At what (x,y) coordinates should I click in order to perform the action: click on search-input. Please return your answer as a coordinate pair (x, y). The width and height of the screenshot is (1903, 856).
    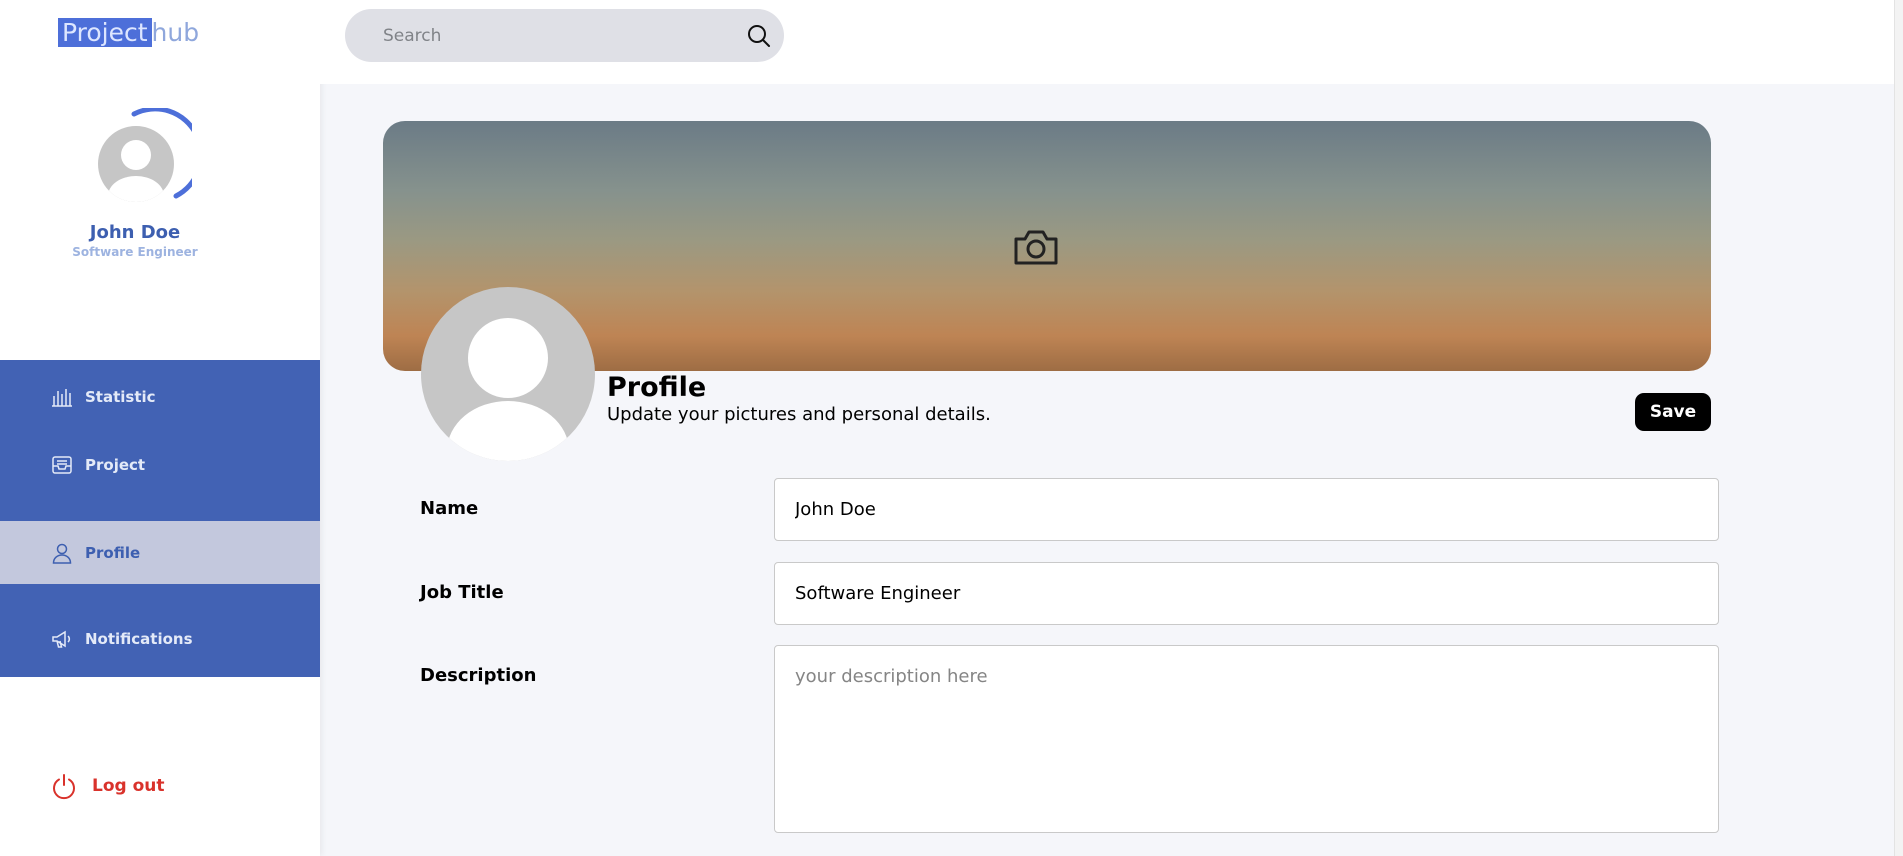
    Looking at the image, I should click on (548, 35).